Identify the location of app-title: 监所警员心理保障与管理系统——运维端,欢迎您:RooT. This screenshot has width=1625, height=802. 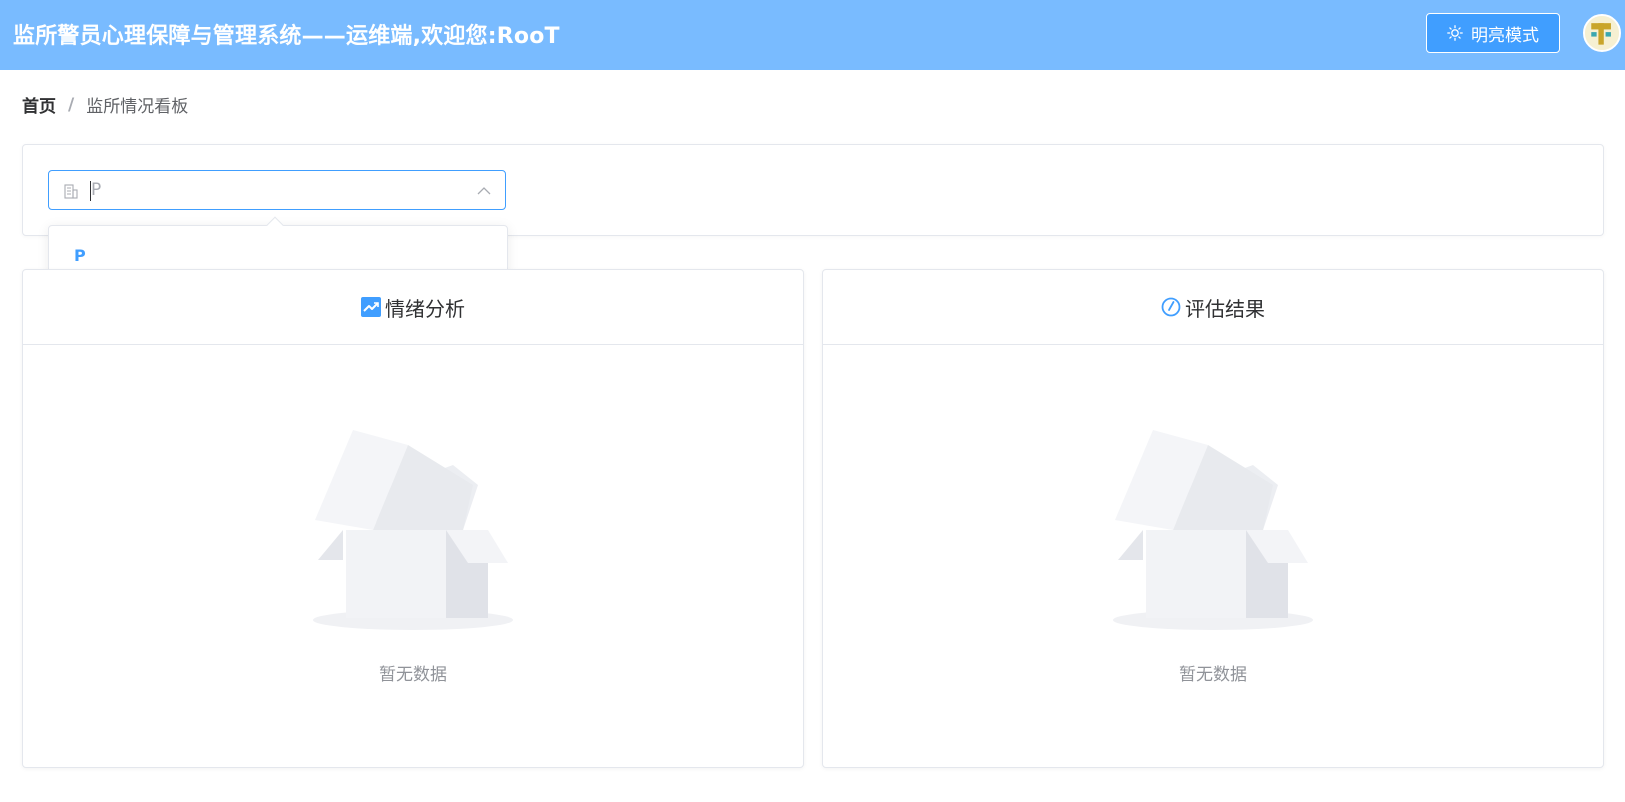
(286, 36).